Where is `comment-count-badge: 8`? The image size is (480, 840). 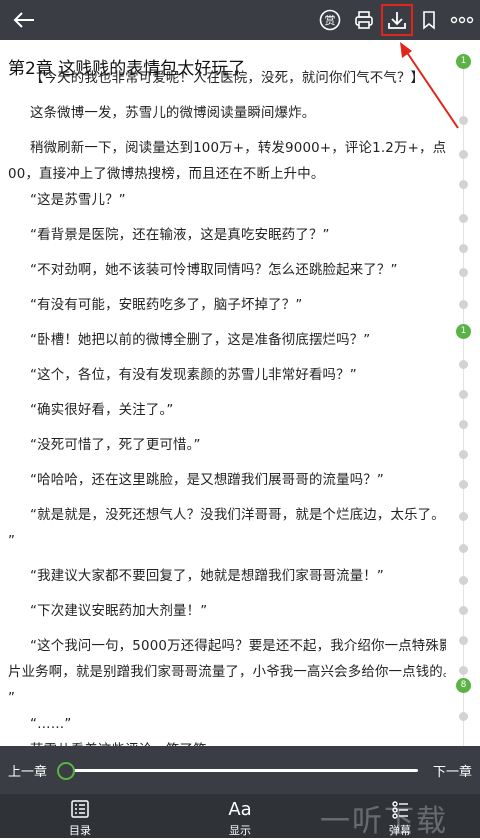 comment-count-badge: 8 is located at coordinates (463, 685).